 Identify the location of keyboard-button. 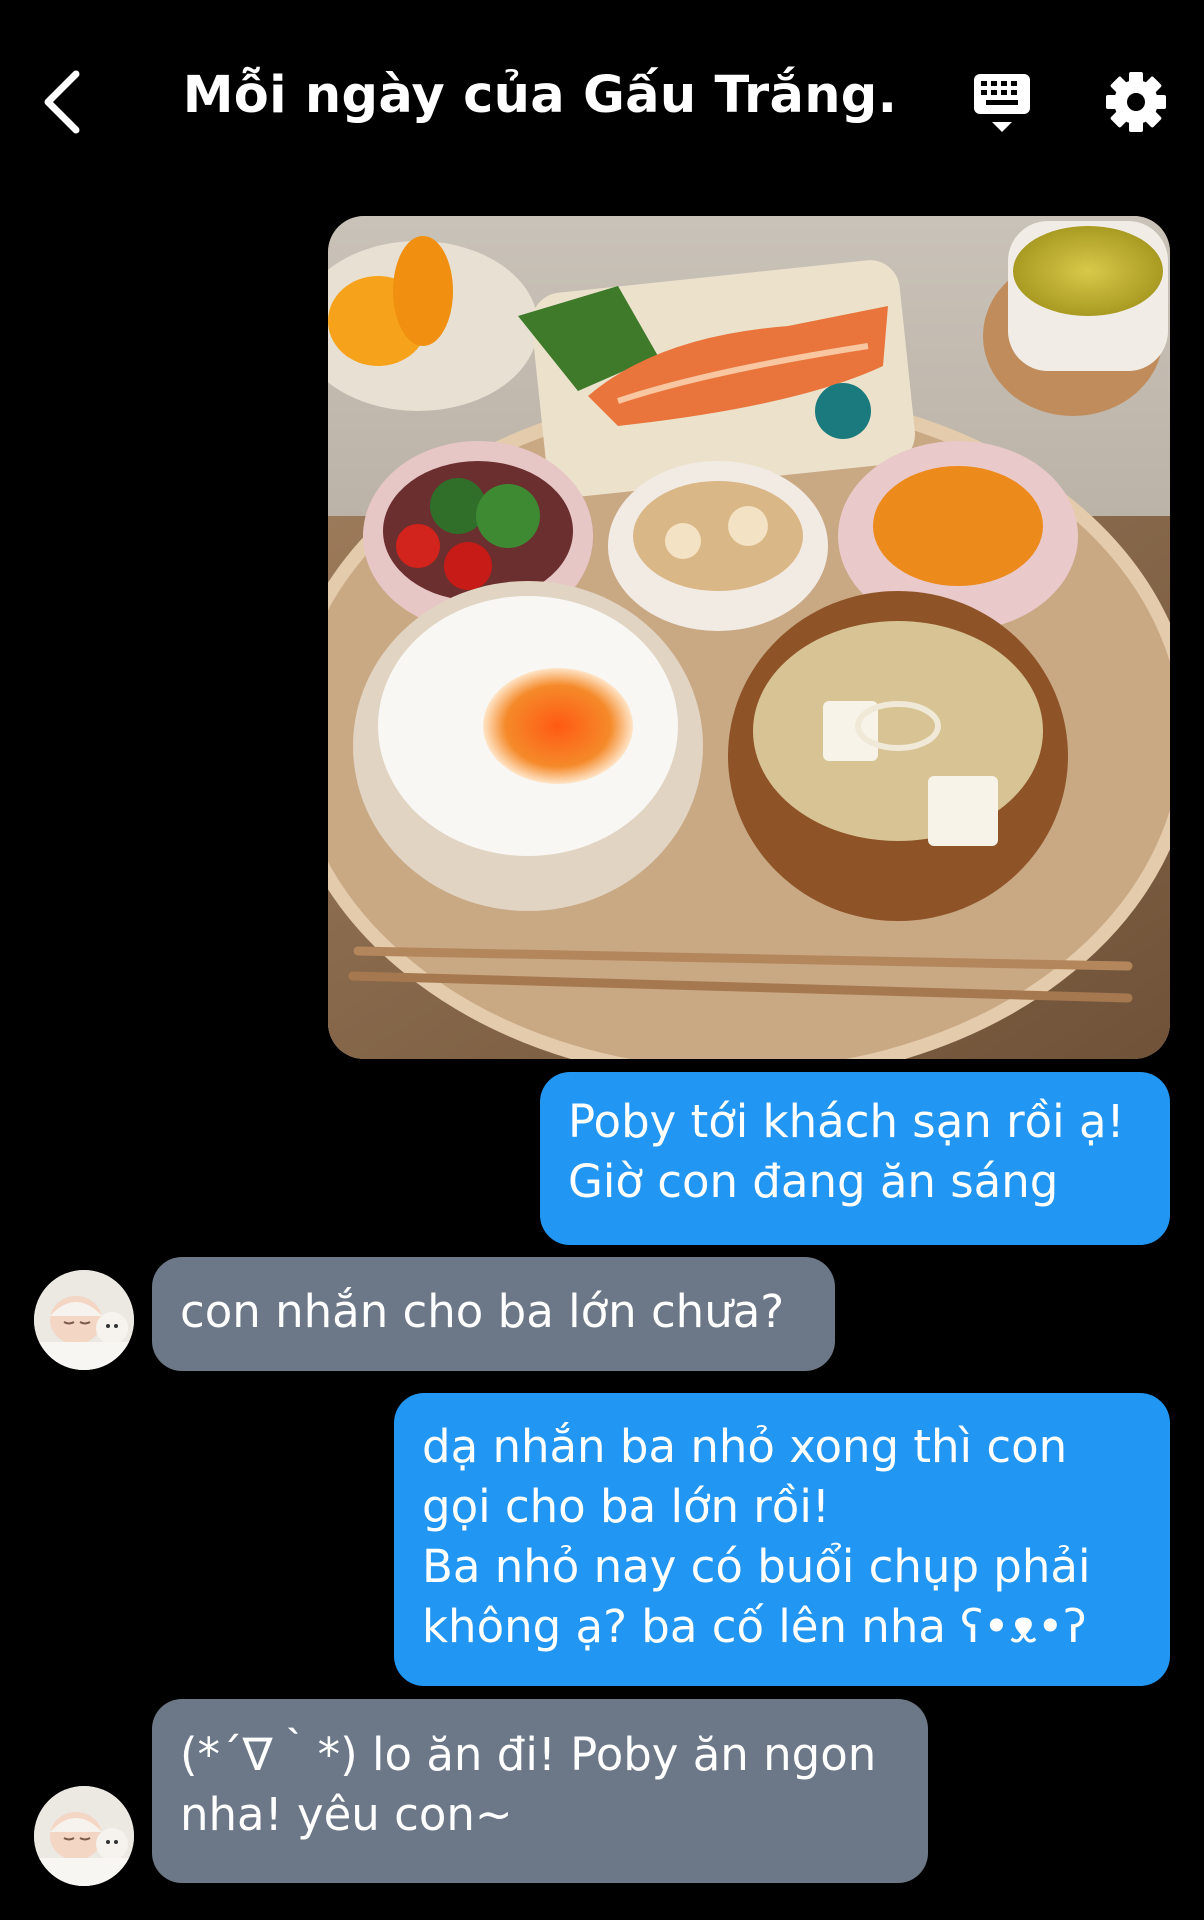
(1002, 103).